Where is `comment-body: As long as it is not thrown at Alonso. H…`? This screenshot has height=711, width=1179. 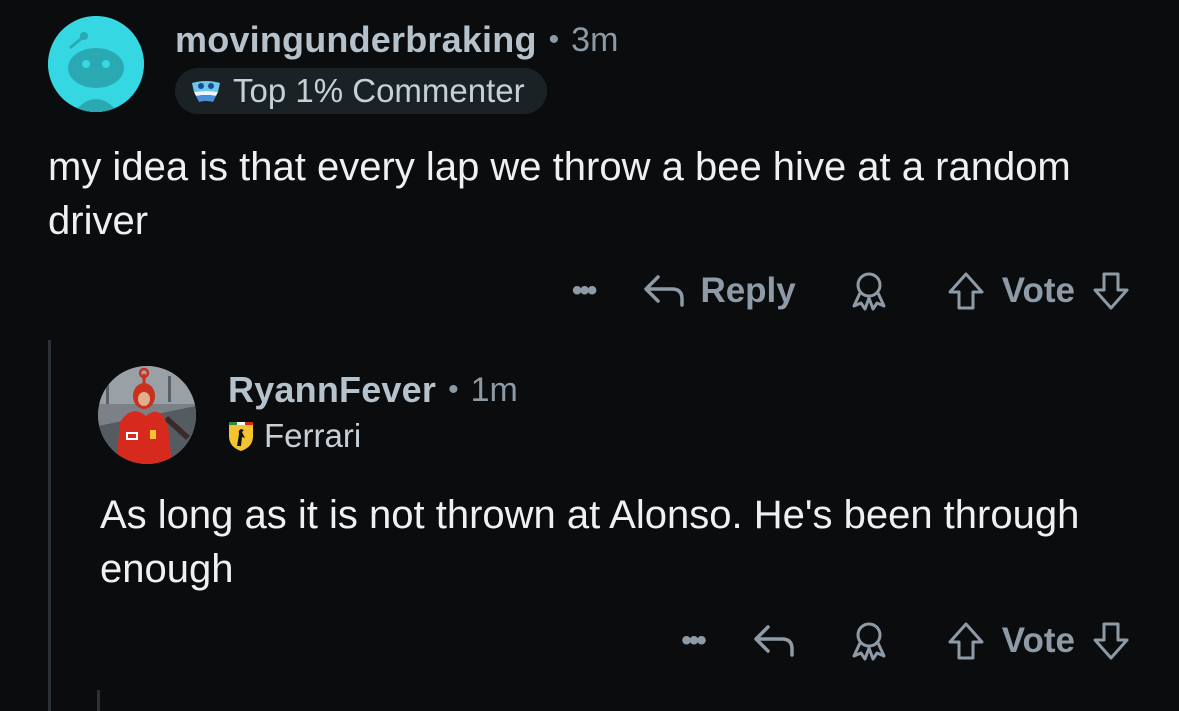
comment-body: As long as it is not thrown at Alonso. H… is located at coordinates (590, 542).